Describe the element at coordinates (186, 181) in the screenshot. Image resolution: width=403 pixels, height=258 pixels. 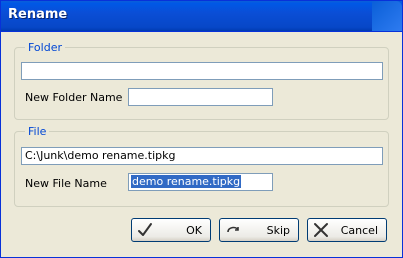
I see `selected-file-name-text: demo rename.tipkg` at that location.